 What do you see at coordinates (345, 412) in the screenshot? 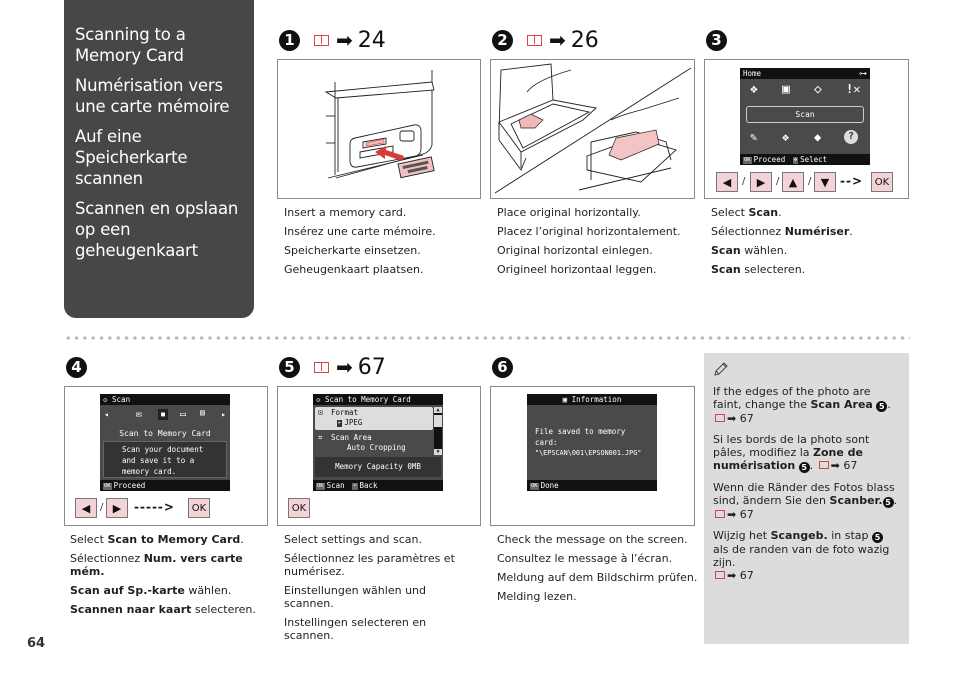
I see `format-label: Format` at bounding box center [345, 412].